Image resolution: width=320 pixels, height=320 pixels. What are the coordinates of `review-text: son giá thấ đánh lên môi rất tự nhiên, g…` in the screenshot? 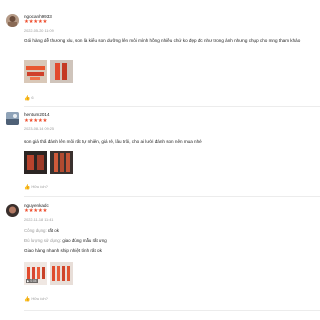 It's located at (113, 141).